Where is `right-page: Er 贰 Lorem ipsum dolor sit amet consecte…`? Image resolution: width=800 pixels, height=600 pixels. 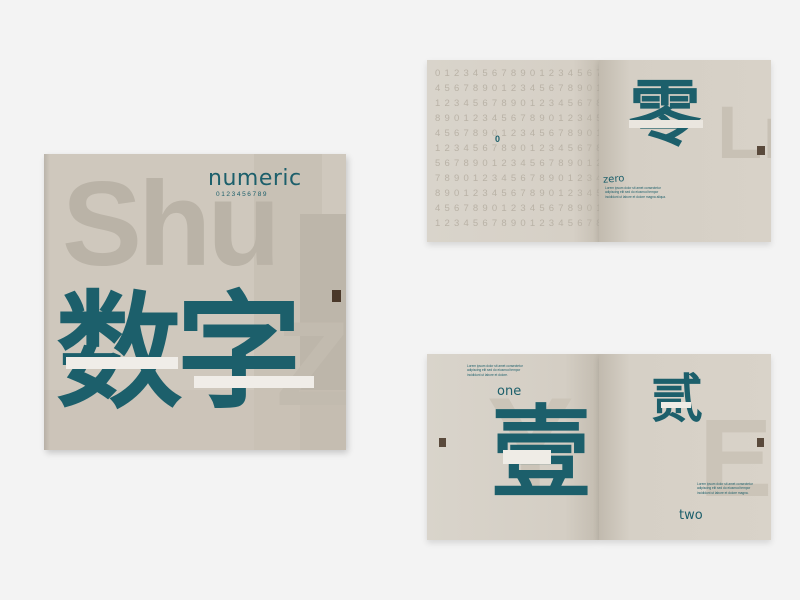 right-page: Er 贰 Lorem ipsum dolor sit amet consecte… is located at coordinates (685, 447).